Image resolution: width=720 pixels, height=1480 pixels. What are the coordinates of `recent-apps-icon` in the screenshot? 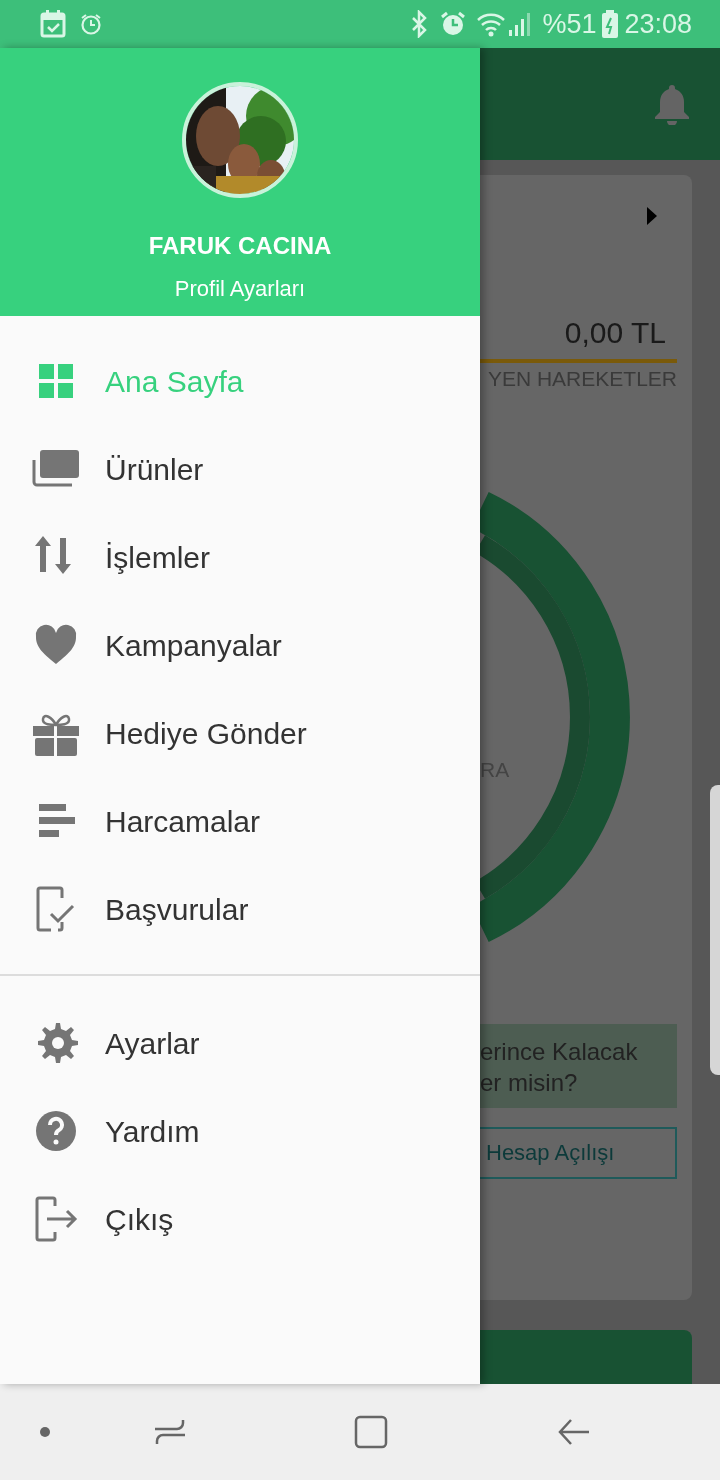 It's located at (170, 1432).